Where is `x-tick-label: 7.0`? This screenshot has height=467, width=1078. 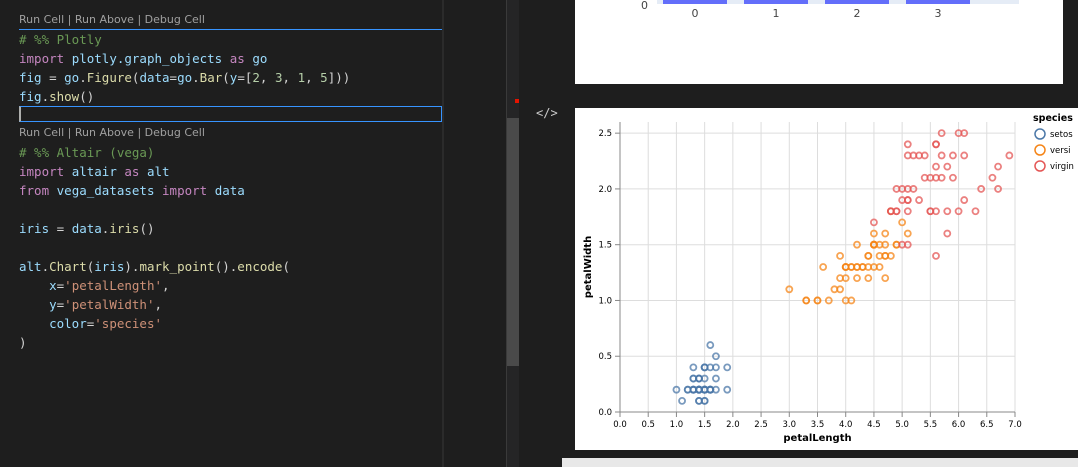 x-tick-label: 7.0 is located at coordinates (1015, 425).